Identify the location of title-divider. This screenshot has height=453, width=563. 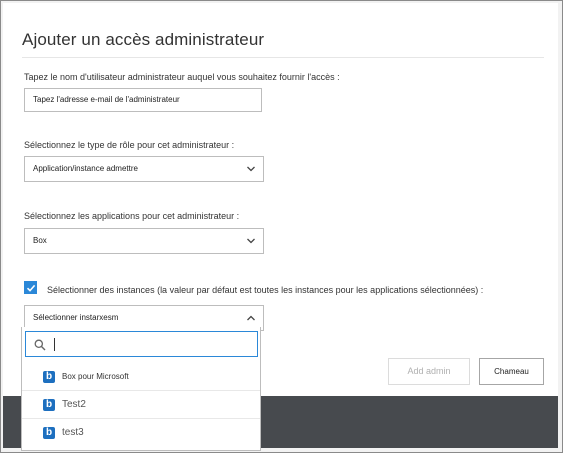
(283, 57).